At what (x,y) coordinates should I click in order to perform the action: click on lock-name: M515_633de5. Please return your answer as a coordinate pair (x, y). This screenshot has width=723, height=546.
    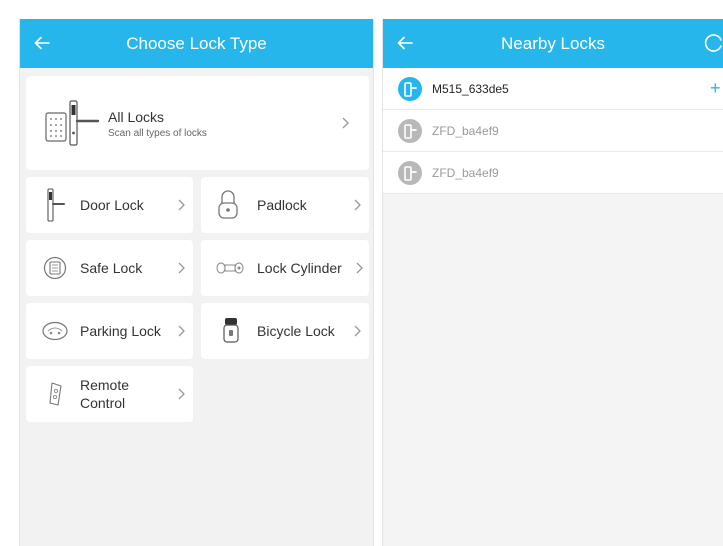
    Looking at the image, I should click on (470, 89).